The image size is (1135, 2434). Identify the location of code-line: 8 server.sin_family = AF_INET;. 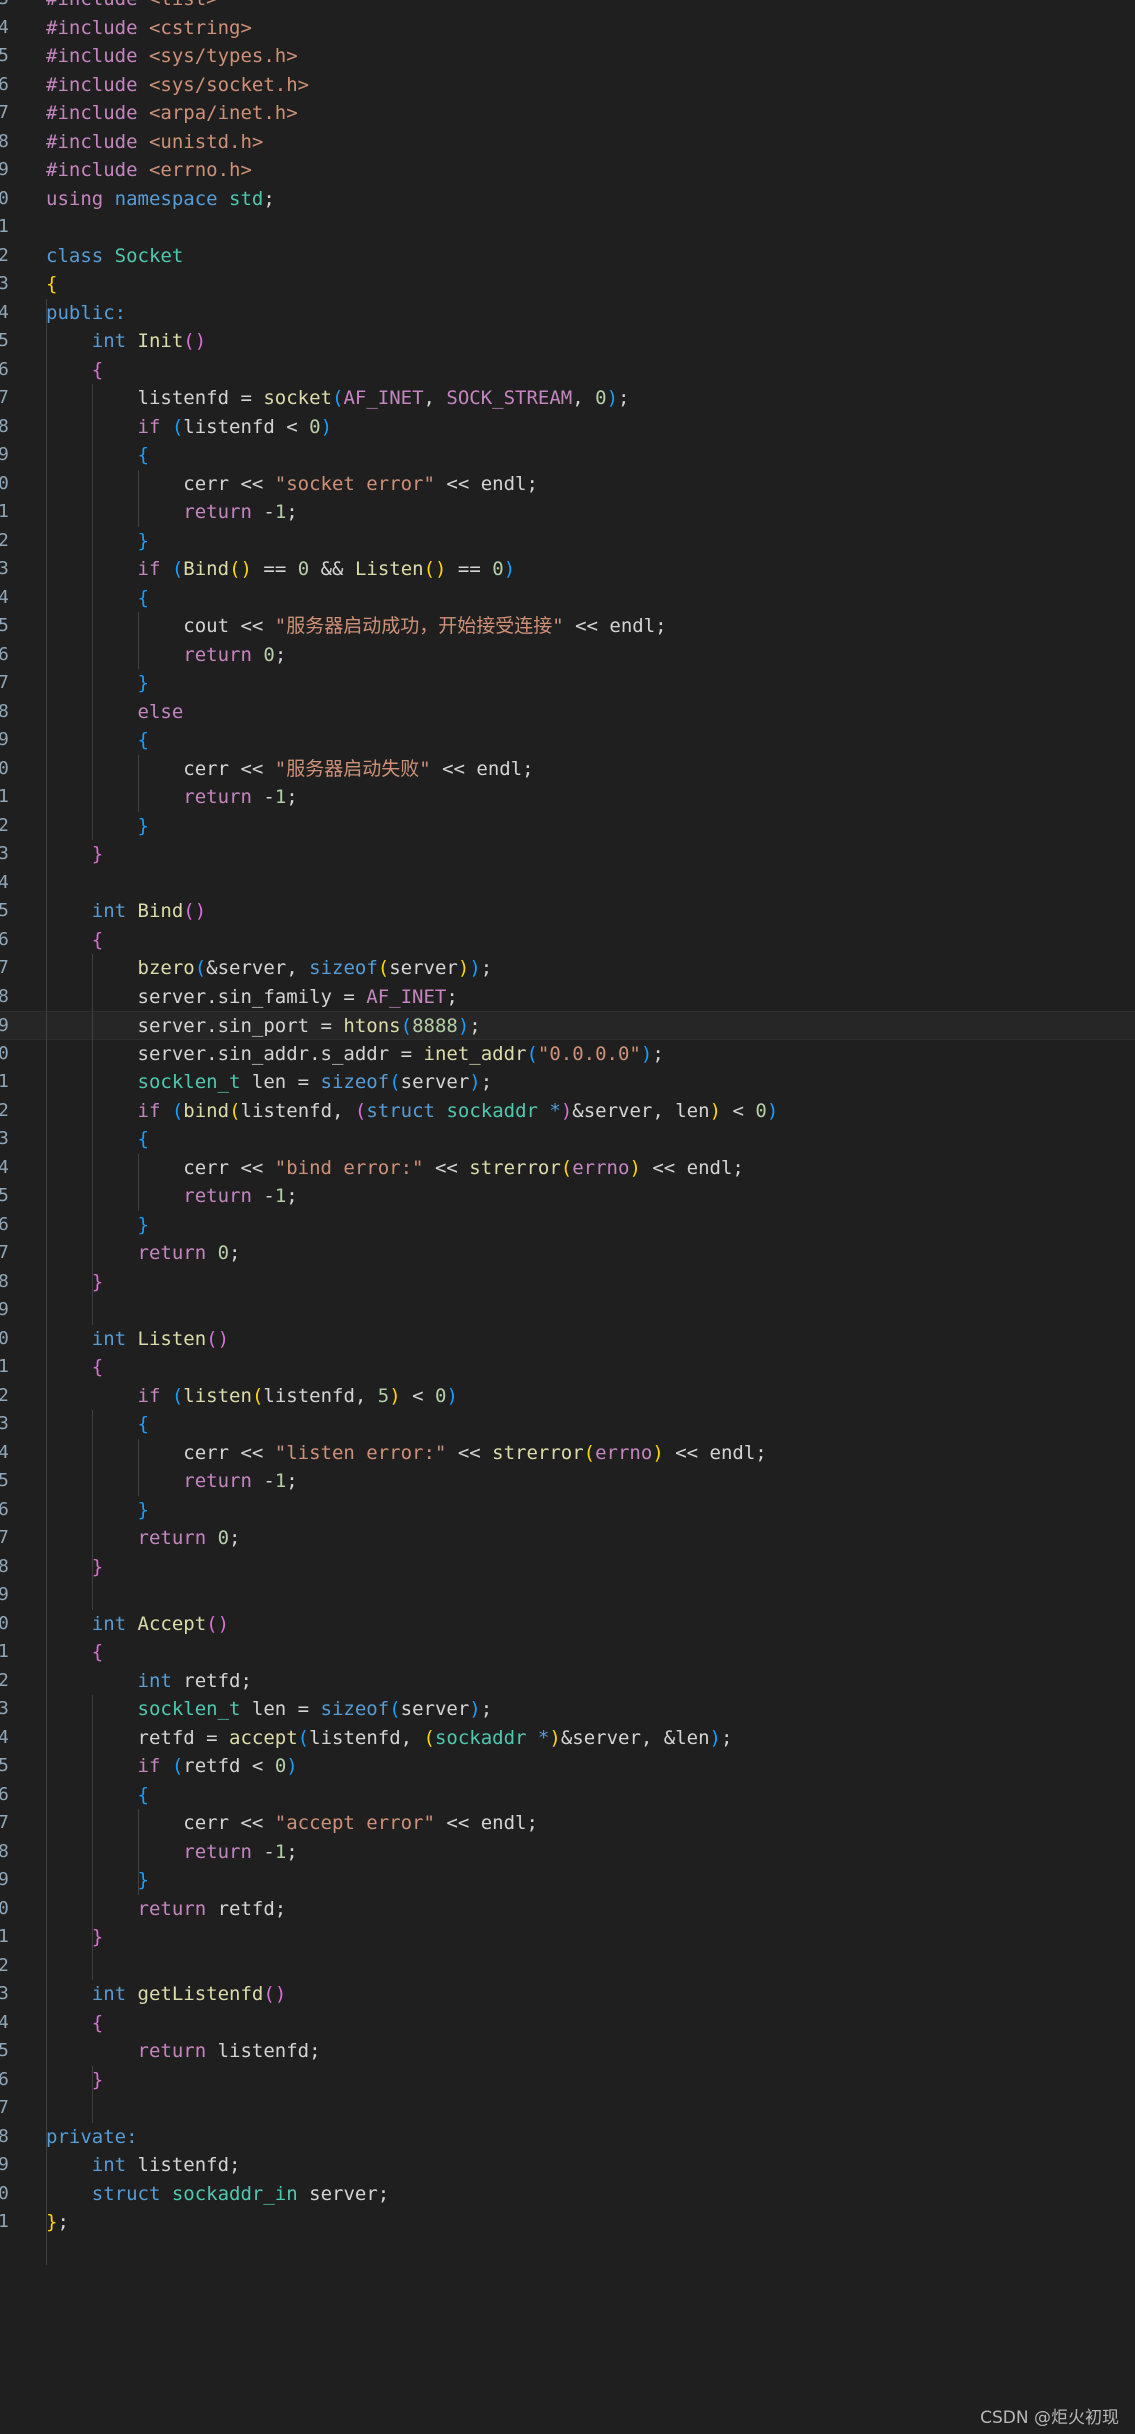
(567, 997).